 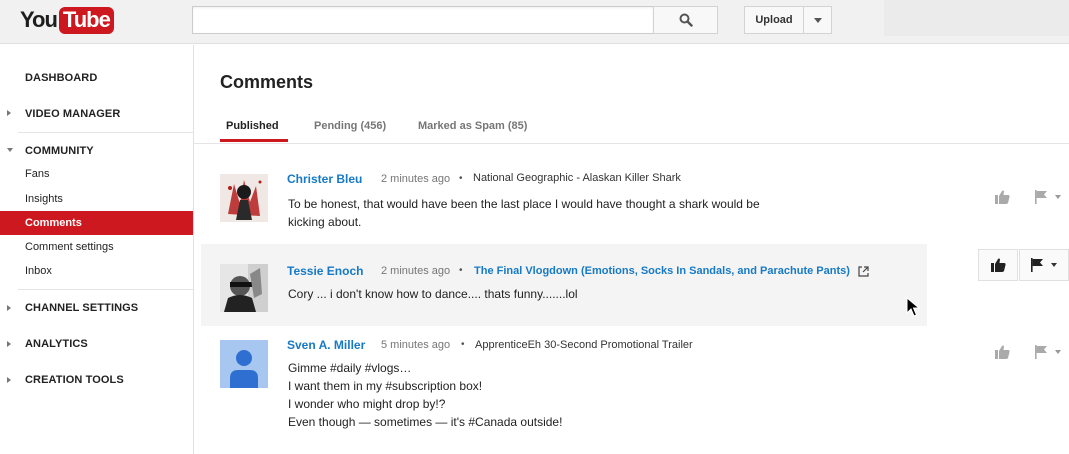 I want to click on mouse-pointer-icon, so click(x=913, y=307).